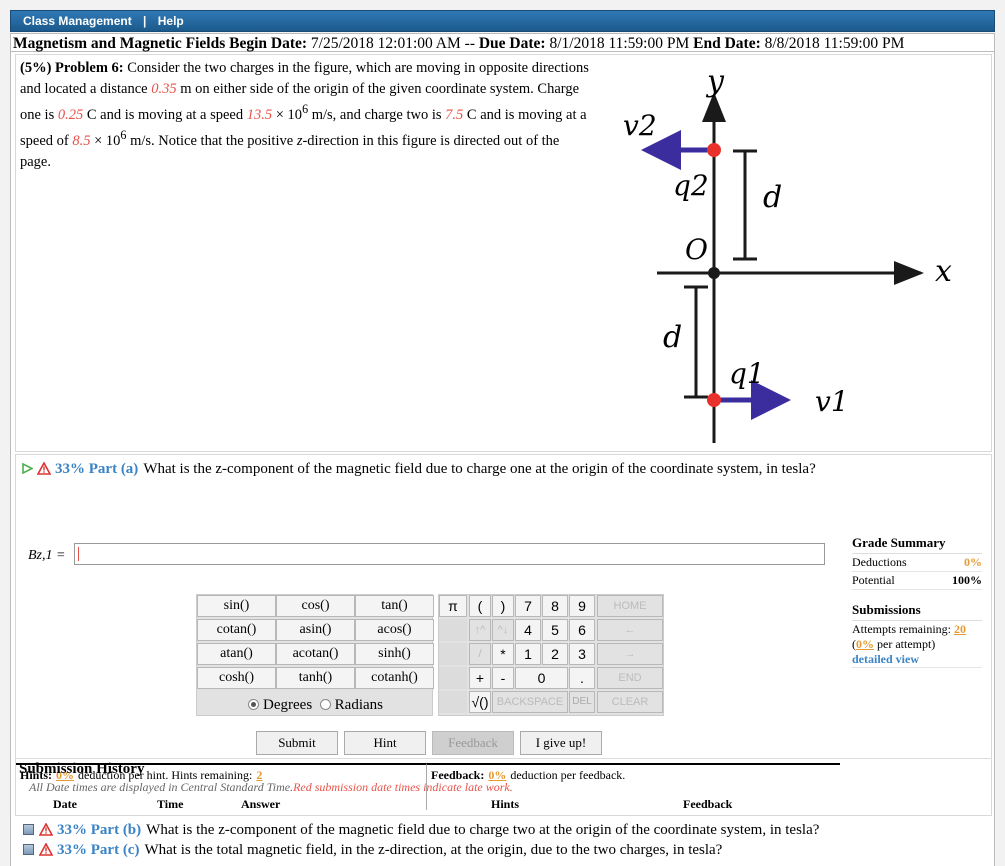  I want to click on part-c-percent: 33% Part (c), so click(98, 850).